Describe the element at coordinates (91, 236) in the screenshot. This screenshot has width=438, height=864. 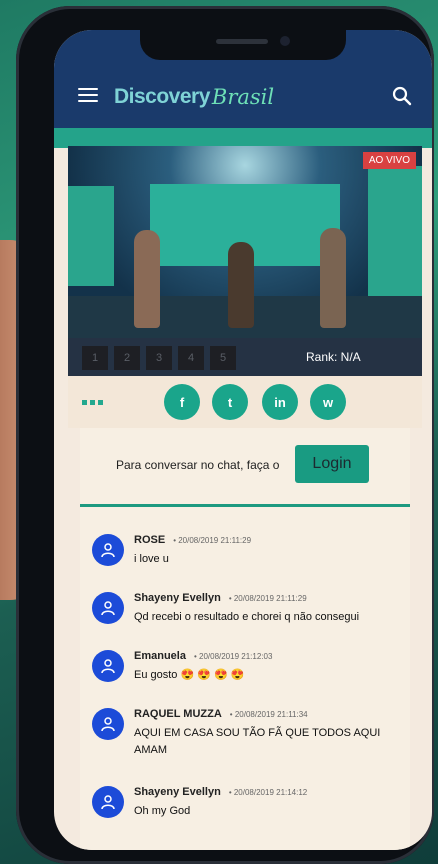
I see `stage-screen-left` at that location.